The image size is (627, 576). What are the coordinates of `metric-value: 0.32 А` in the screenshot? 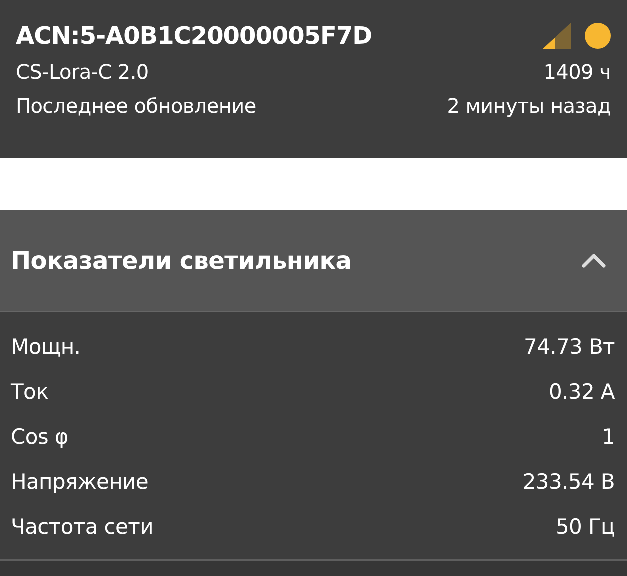 It's located at (582, 392).